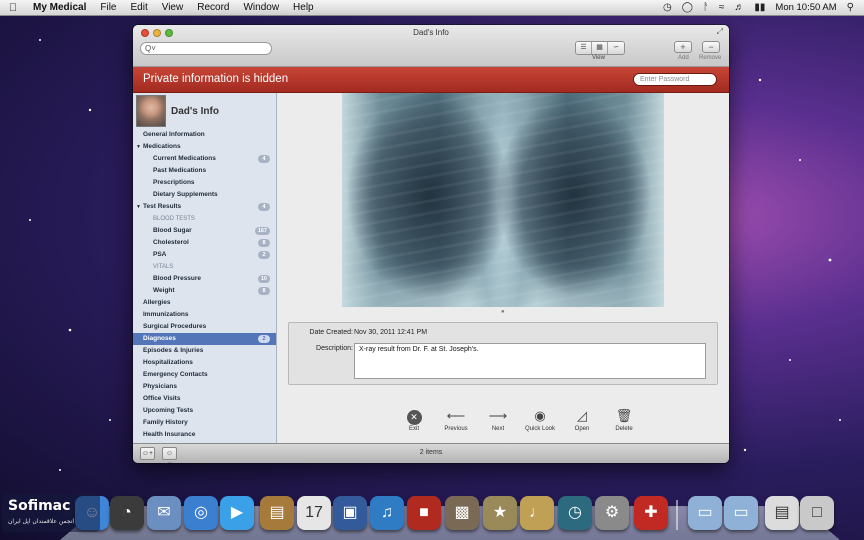 This screenshot has height=540, width=864. I want to click on password-input: Enter Password, so click(675, 79).